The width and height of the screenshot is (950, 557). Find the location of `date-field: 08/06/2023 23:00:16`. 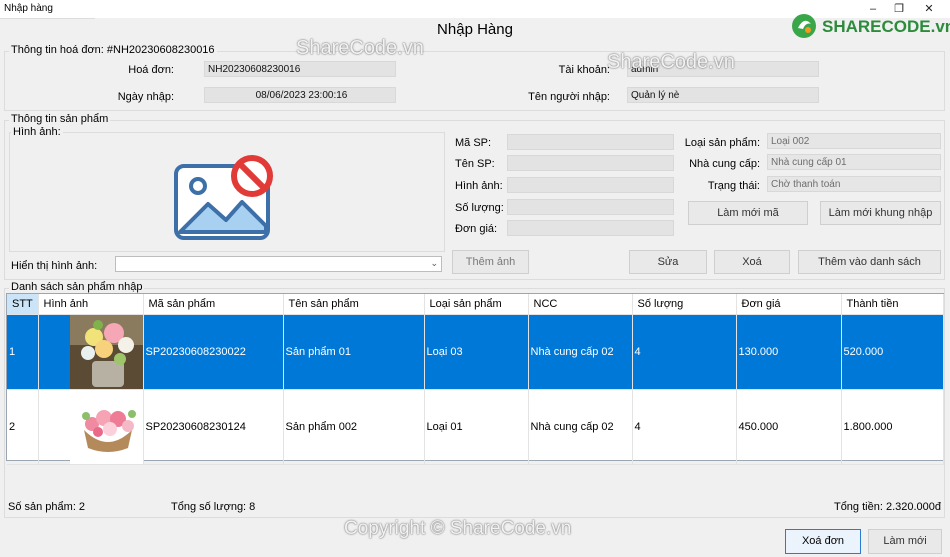

date-field: 08/06/2023 23:00:16 is located at coordinates (300, 95).